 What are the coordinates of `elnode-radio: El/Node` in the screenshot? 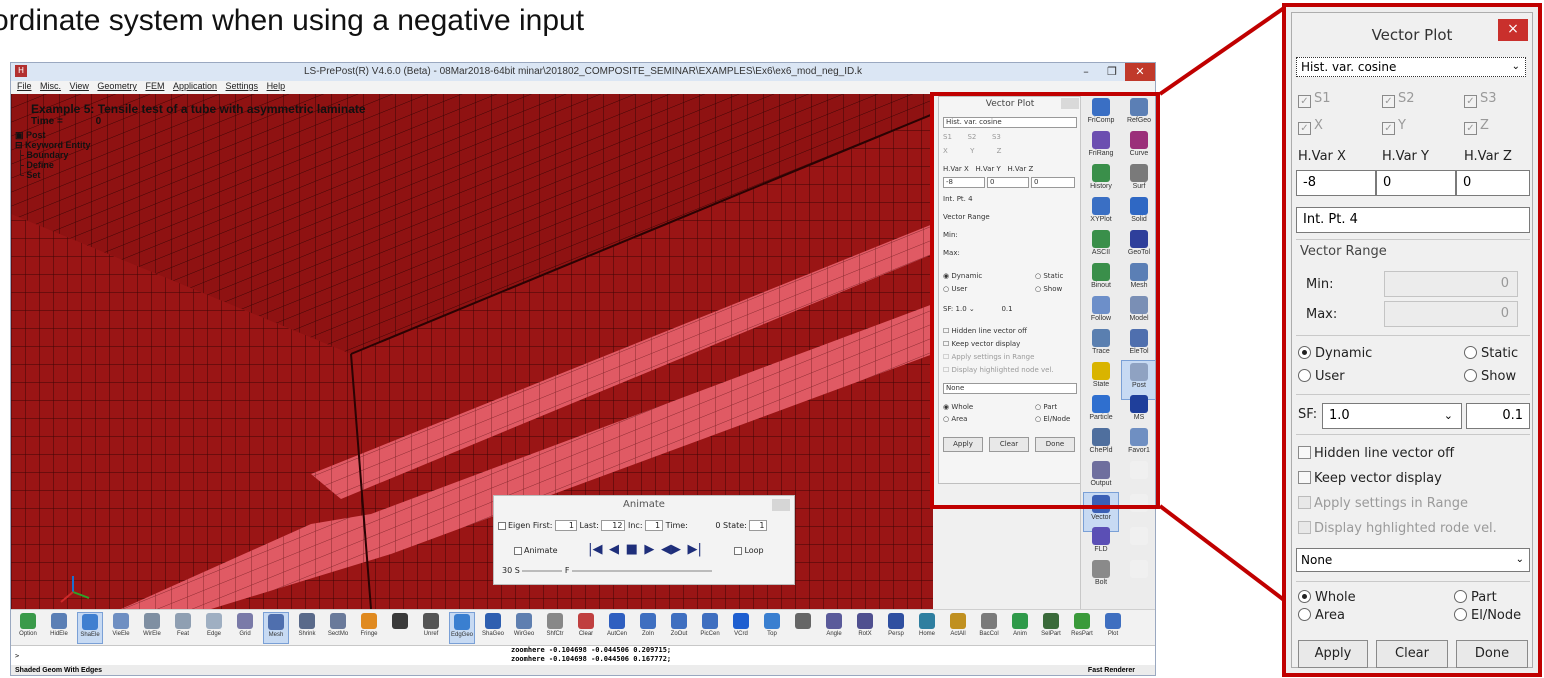 It's located at (1487, 615).